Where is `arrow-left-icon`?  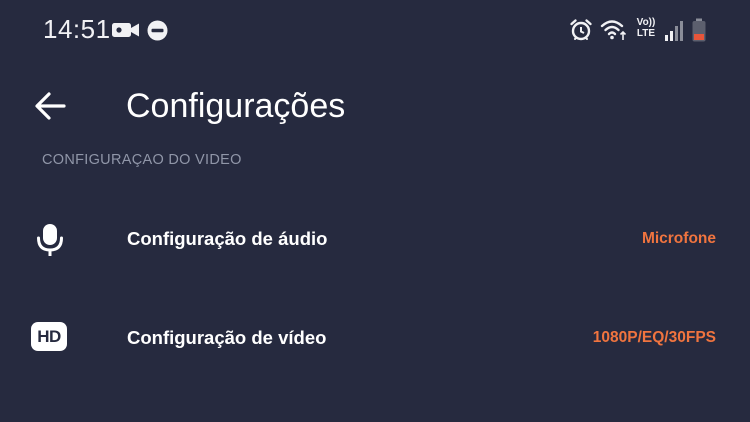
arrow-left-icon is located at coordinates (50, 106).